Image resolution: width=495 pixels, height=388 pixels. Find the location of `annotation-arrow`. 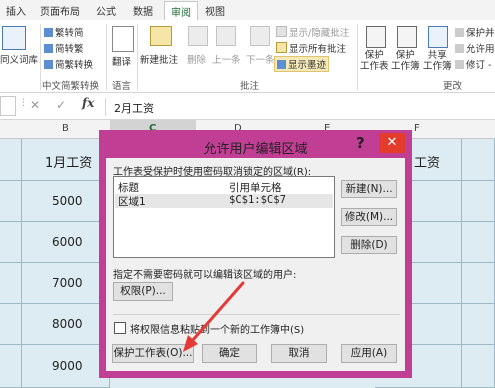

annotation-arrow is located at coordinates (214, 316).